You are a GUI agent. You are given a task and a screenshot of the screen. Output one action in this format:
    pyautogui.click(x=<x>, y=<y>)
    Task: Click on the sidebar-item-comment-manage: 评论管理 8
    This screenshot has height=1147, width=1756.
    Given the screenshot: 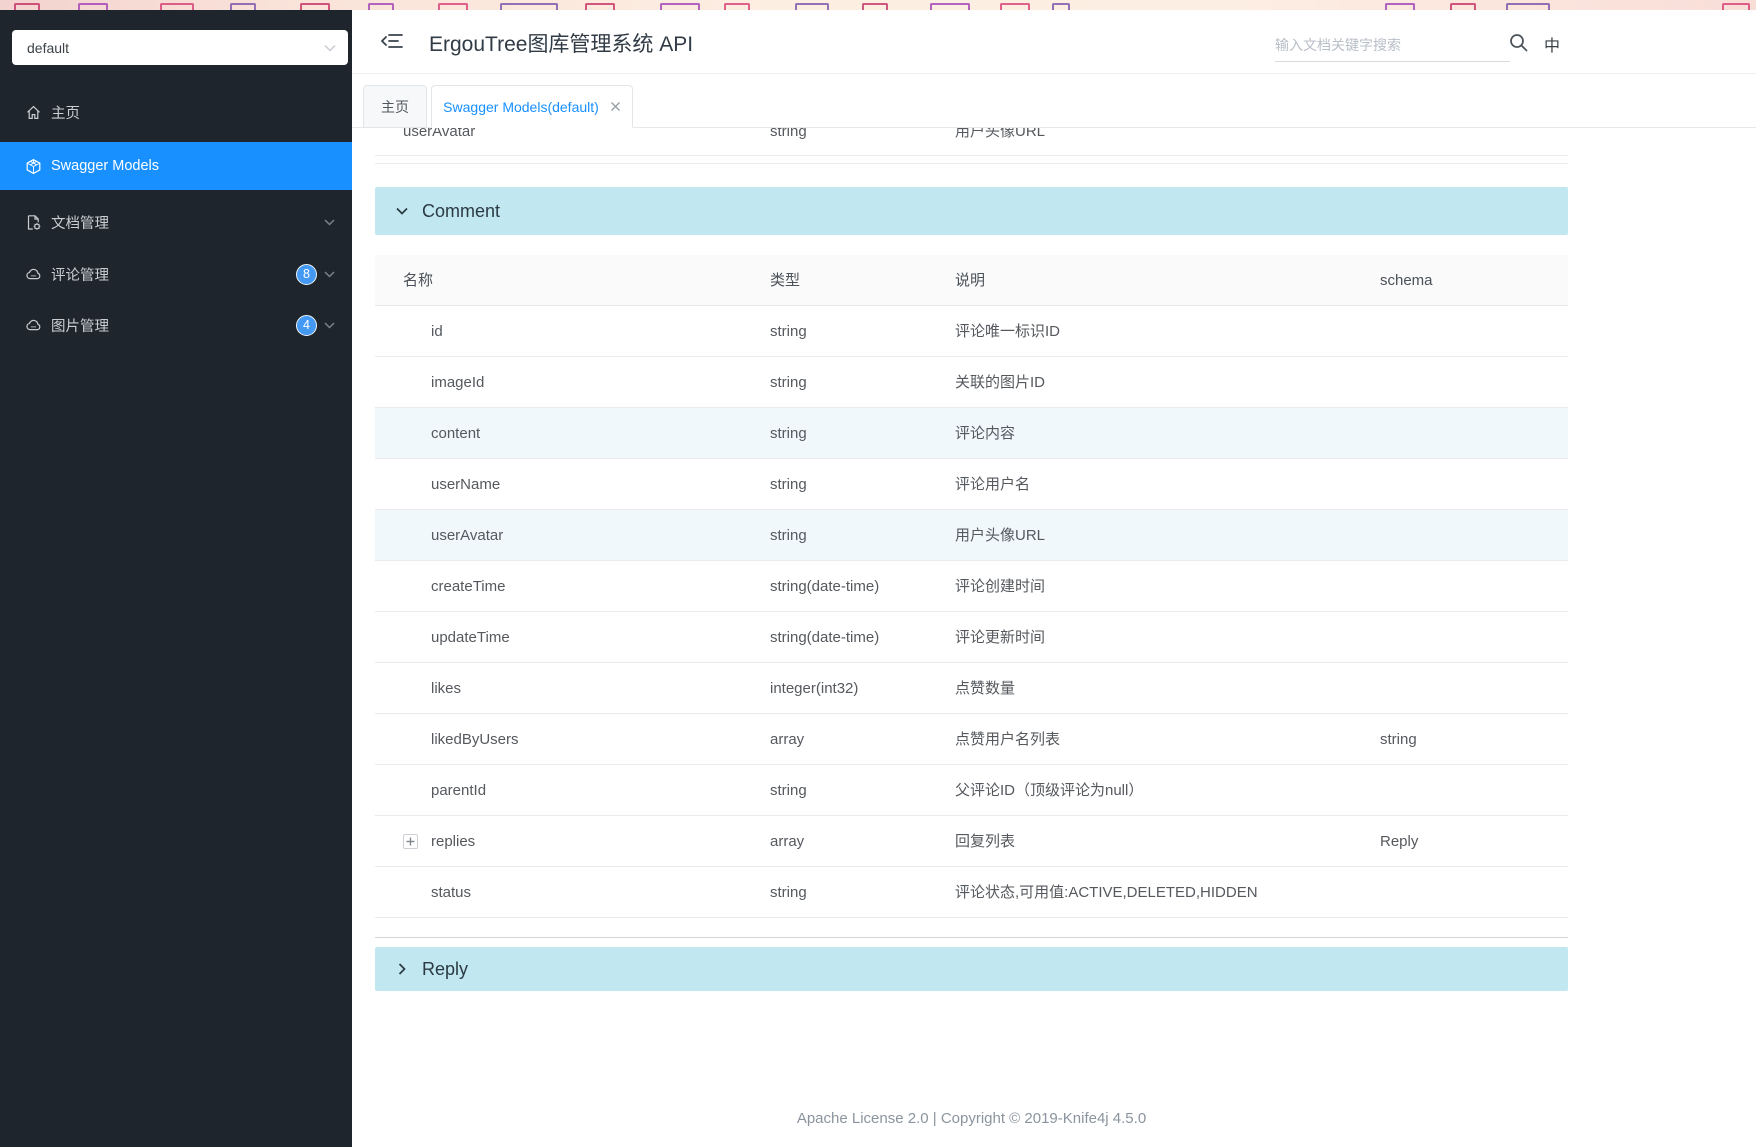 What is the action you would take?
    pyautogui.click(x=176, y=274)
    